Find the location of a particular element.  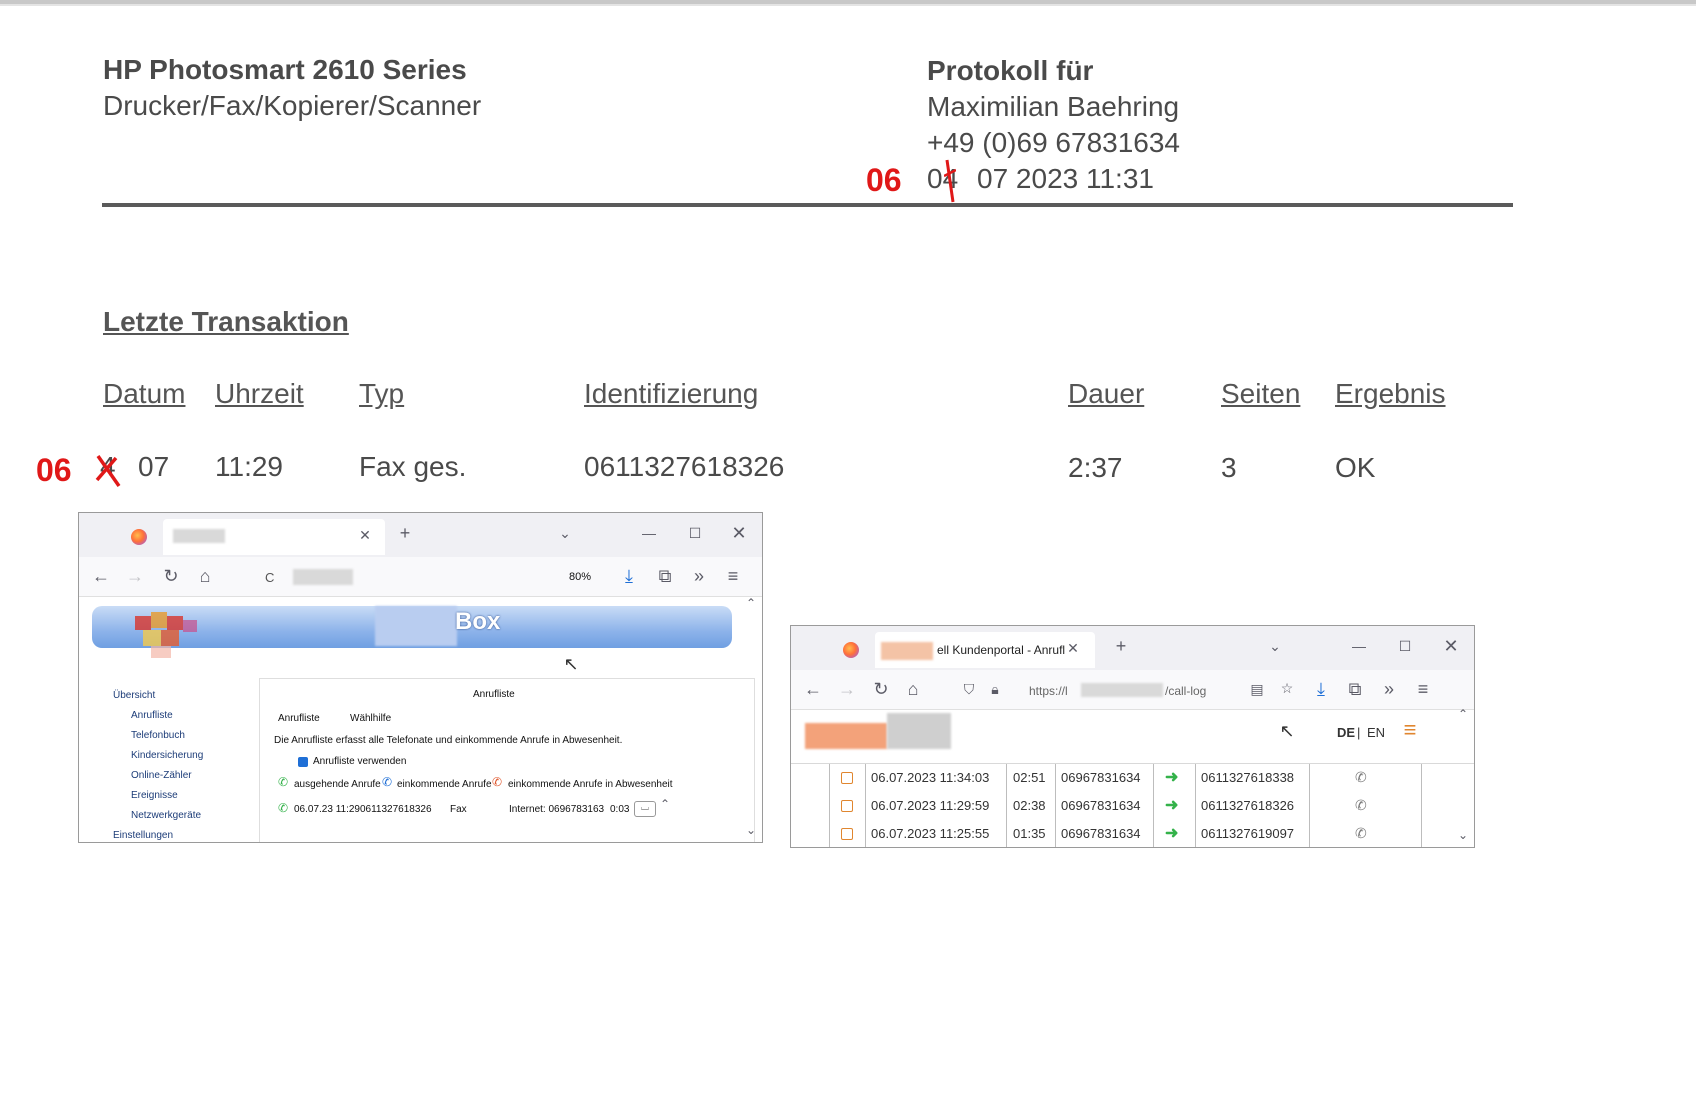

overflow-icon-2: » is located at coordinates (1389, 689).